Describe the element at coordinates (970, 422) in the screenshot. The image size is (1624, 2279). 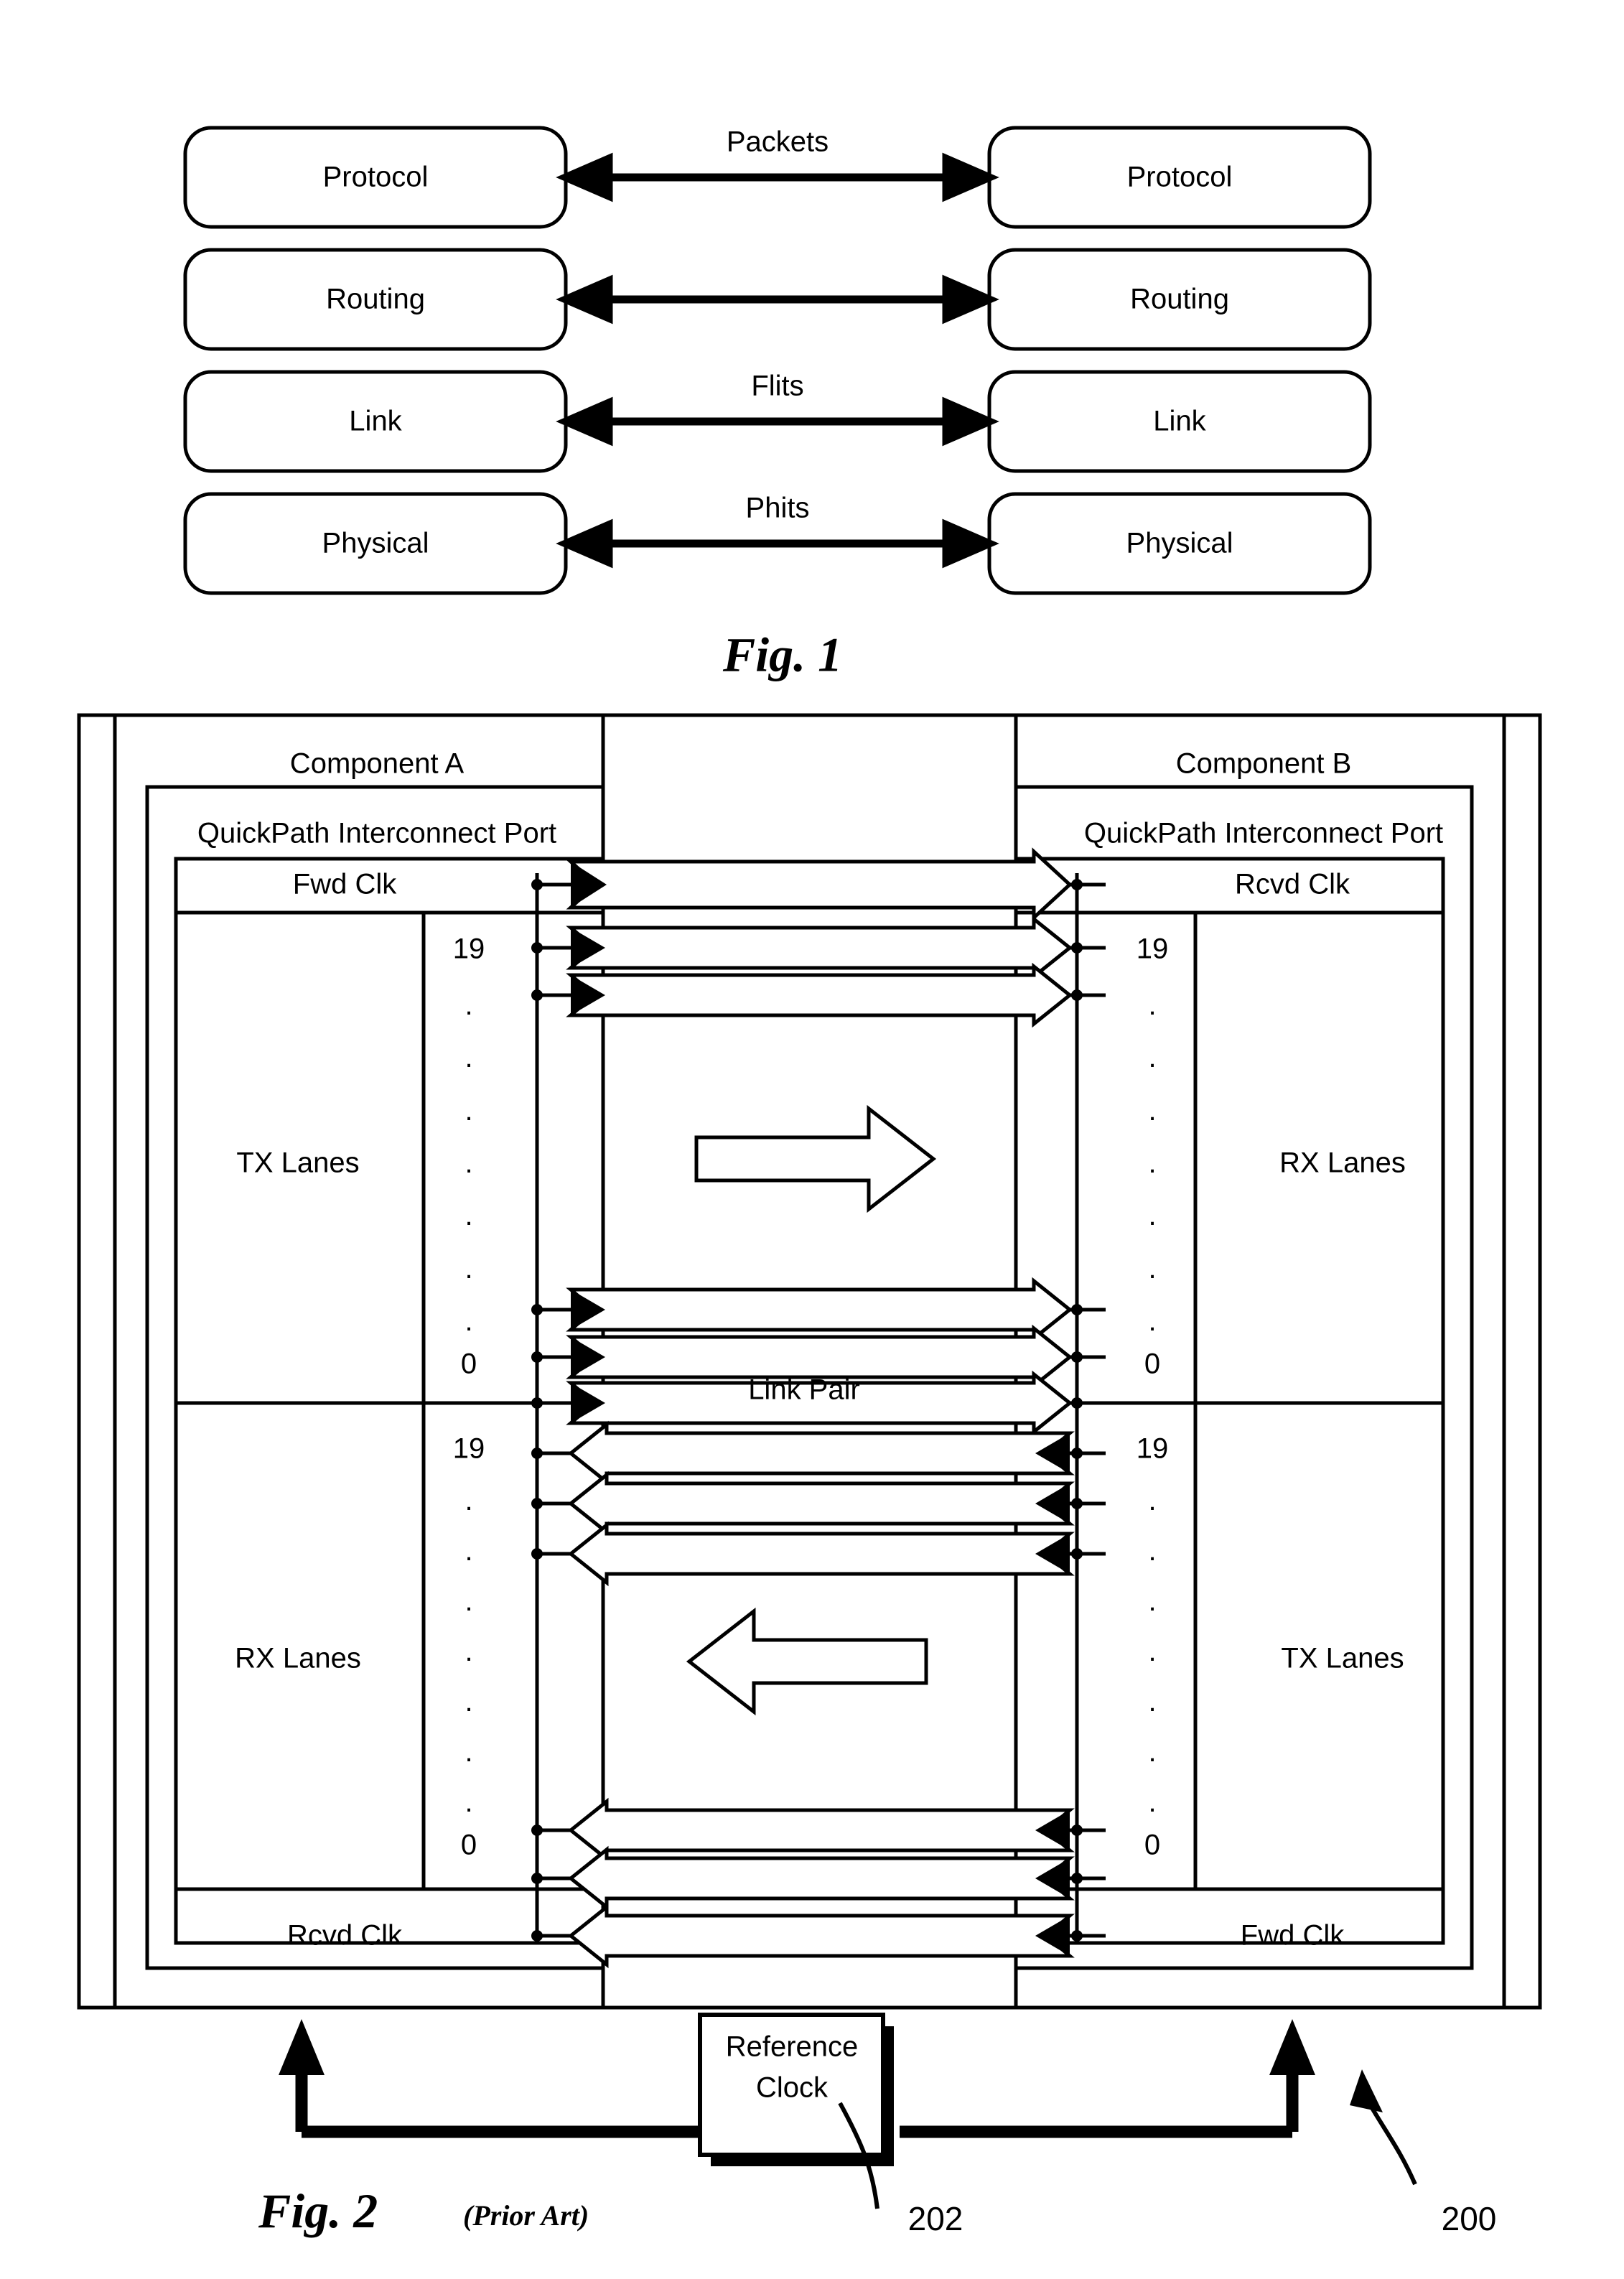
I see `fig1-arrowhead-right-link` at that location.